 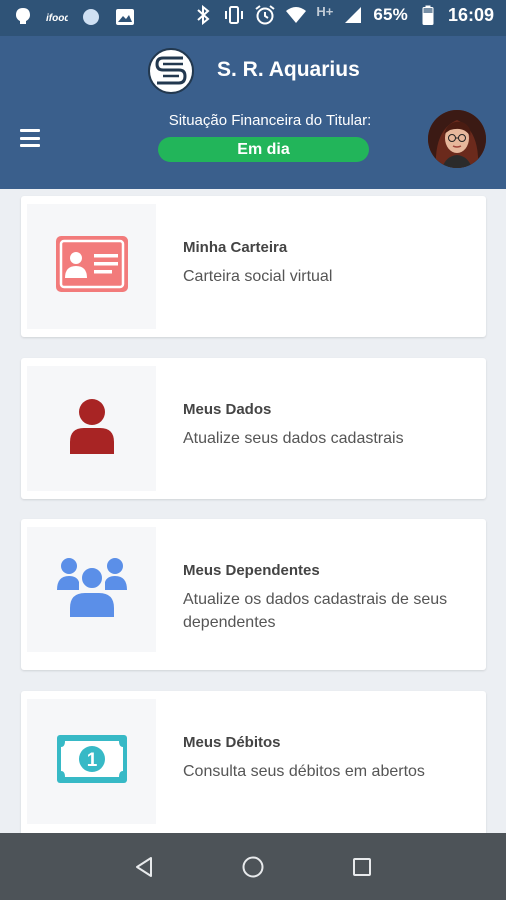 What do you see at coordinates (457, 139) in the screenshot?
I see `avatar` at bounding box center [457, 139].